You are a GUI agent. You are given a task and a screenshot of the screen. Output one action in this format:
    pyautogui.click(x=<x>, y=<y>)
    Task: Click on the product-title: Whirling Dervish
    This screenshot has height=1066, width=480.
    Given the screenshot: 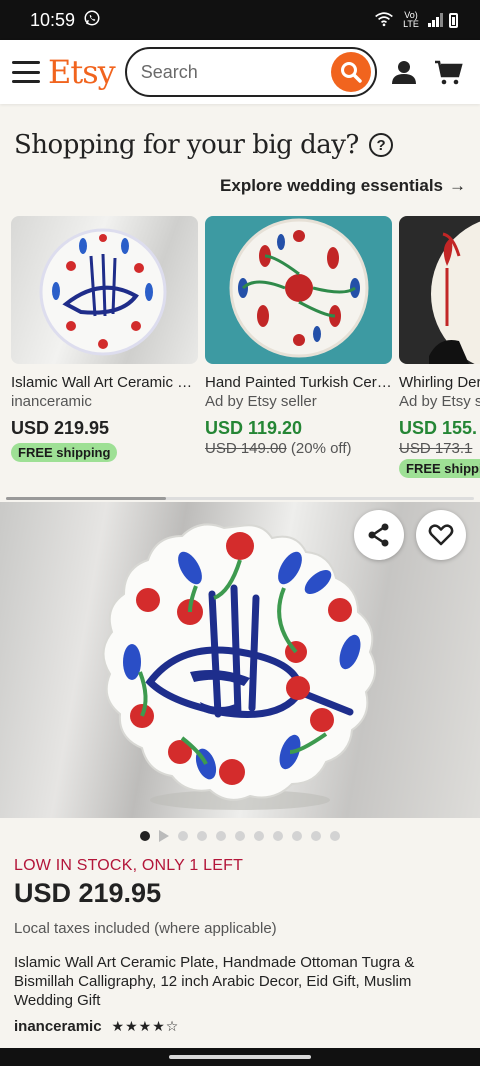 What is the action you would take?
    pyautogui.click(x=439, y=382)
    